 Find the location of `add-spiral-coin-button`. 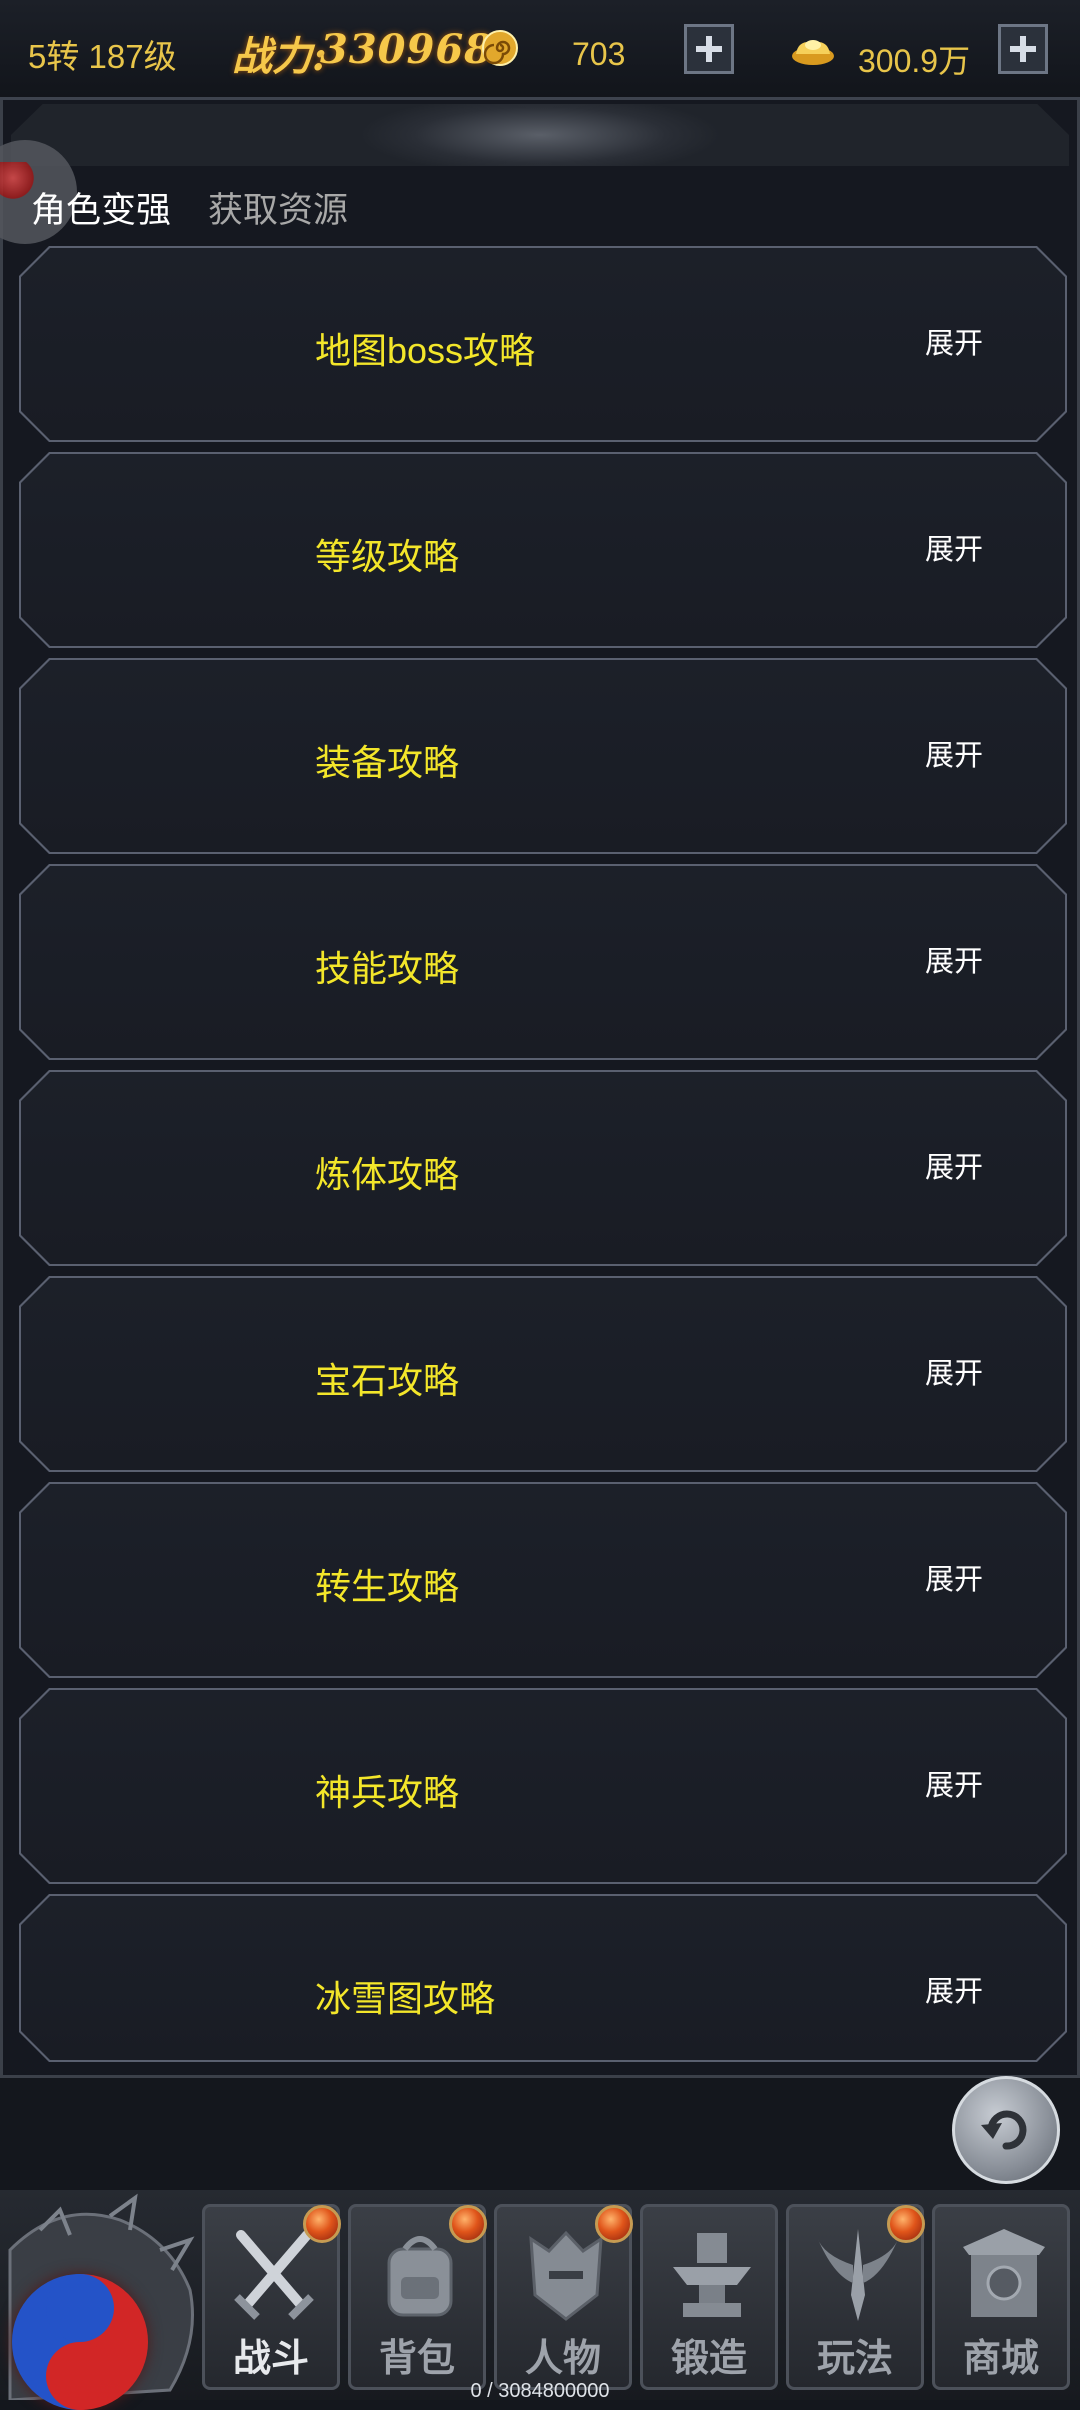

add-spiral-coin-button is located at coordinates (709, 49).